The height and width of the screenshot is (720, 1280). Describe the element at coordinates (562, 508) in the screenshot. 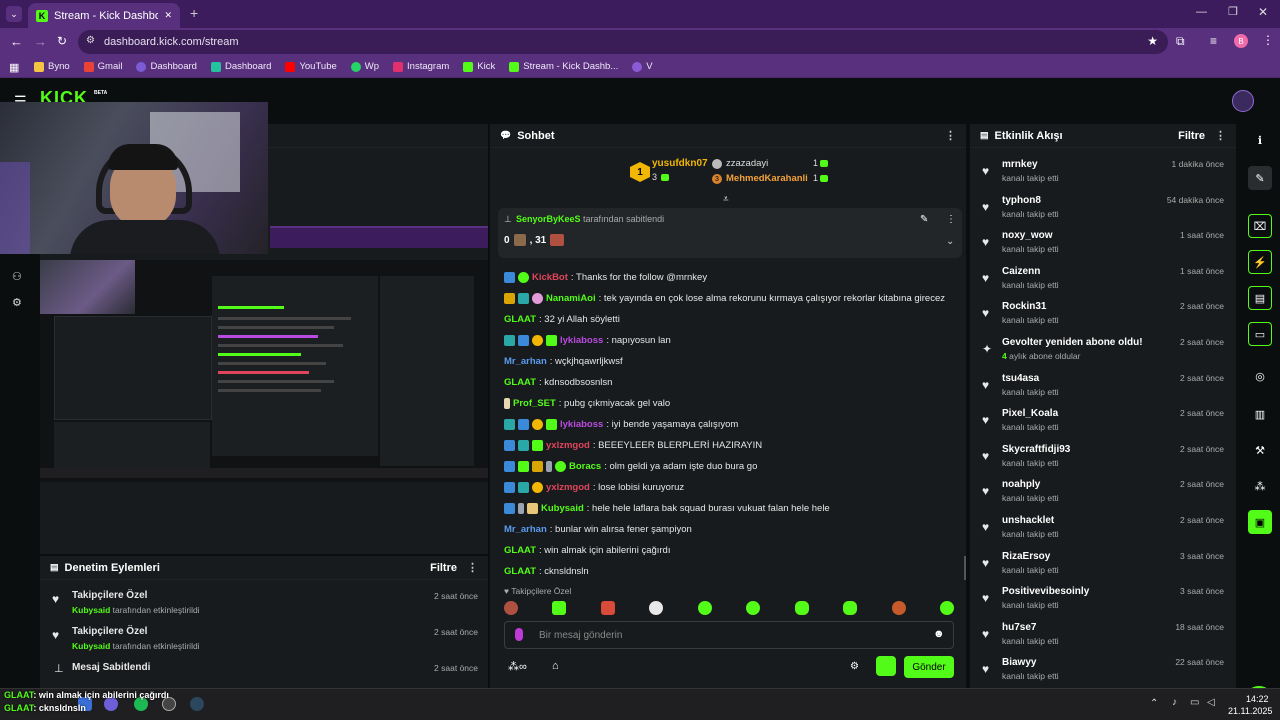

I see `chat-username: Kubysaid` at that location.